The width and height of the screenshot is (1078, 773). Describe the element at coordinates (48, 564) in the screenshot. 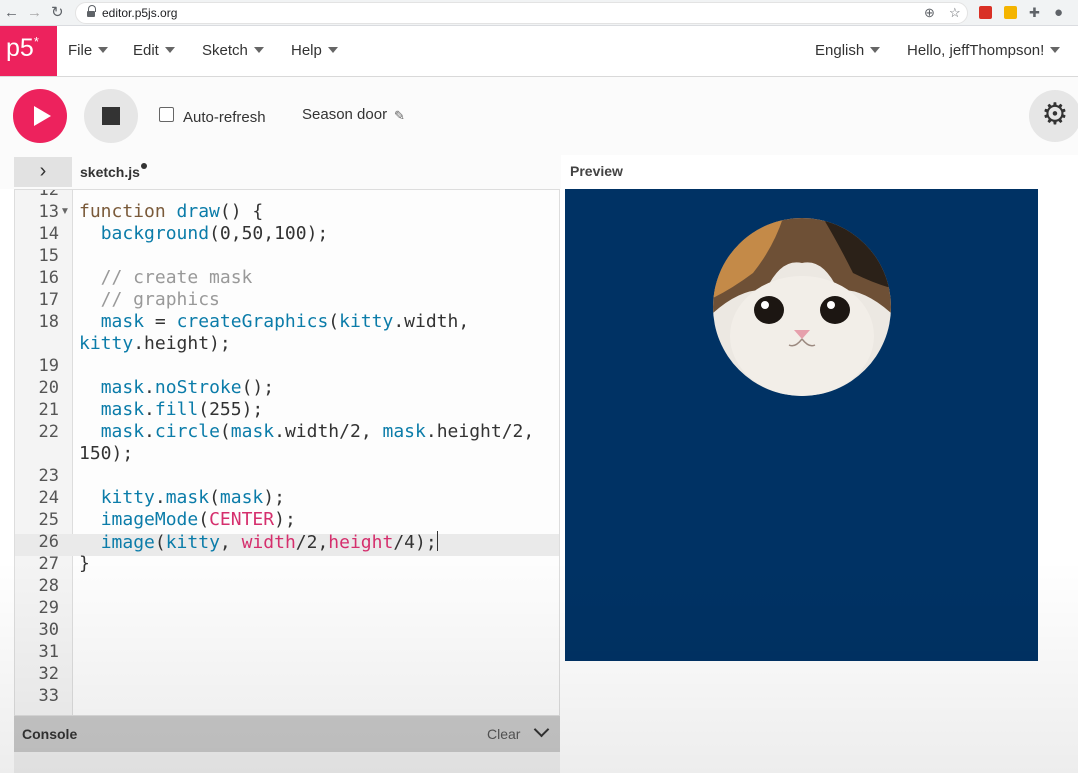

I see `line-number: 27` at that location.